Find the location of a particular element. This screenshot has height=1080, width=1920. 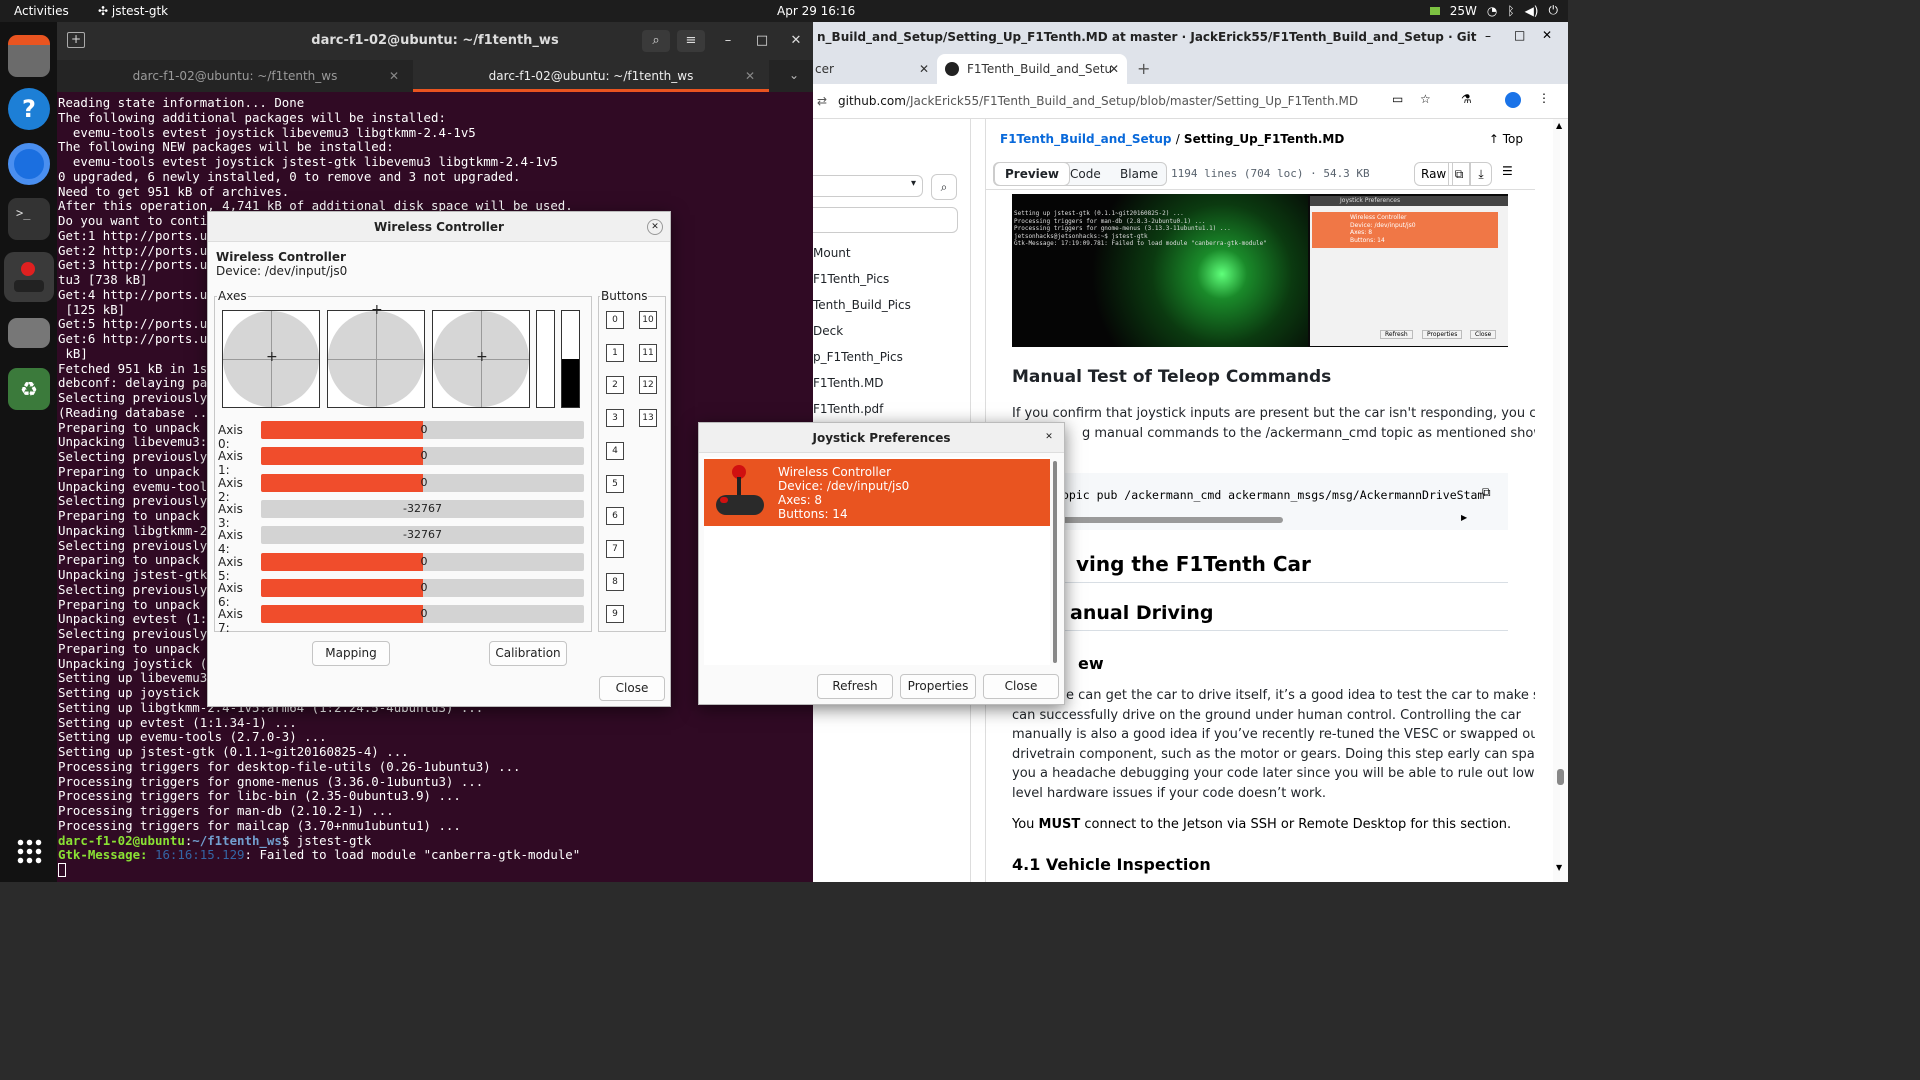

tab-preview: Preview is located at coordinates (1032, 174).